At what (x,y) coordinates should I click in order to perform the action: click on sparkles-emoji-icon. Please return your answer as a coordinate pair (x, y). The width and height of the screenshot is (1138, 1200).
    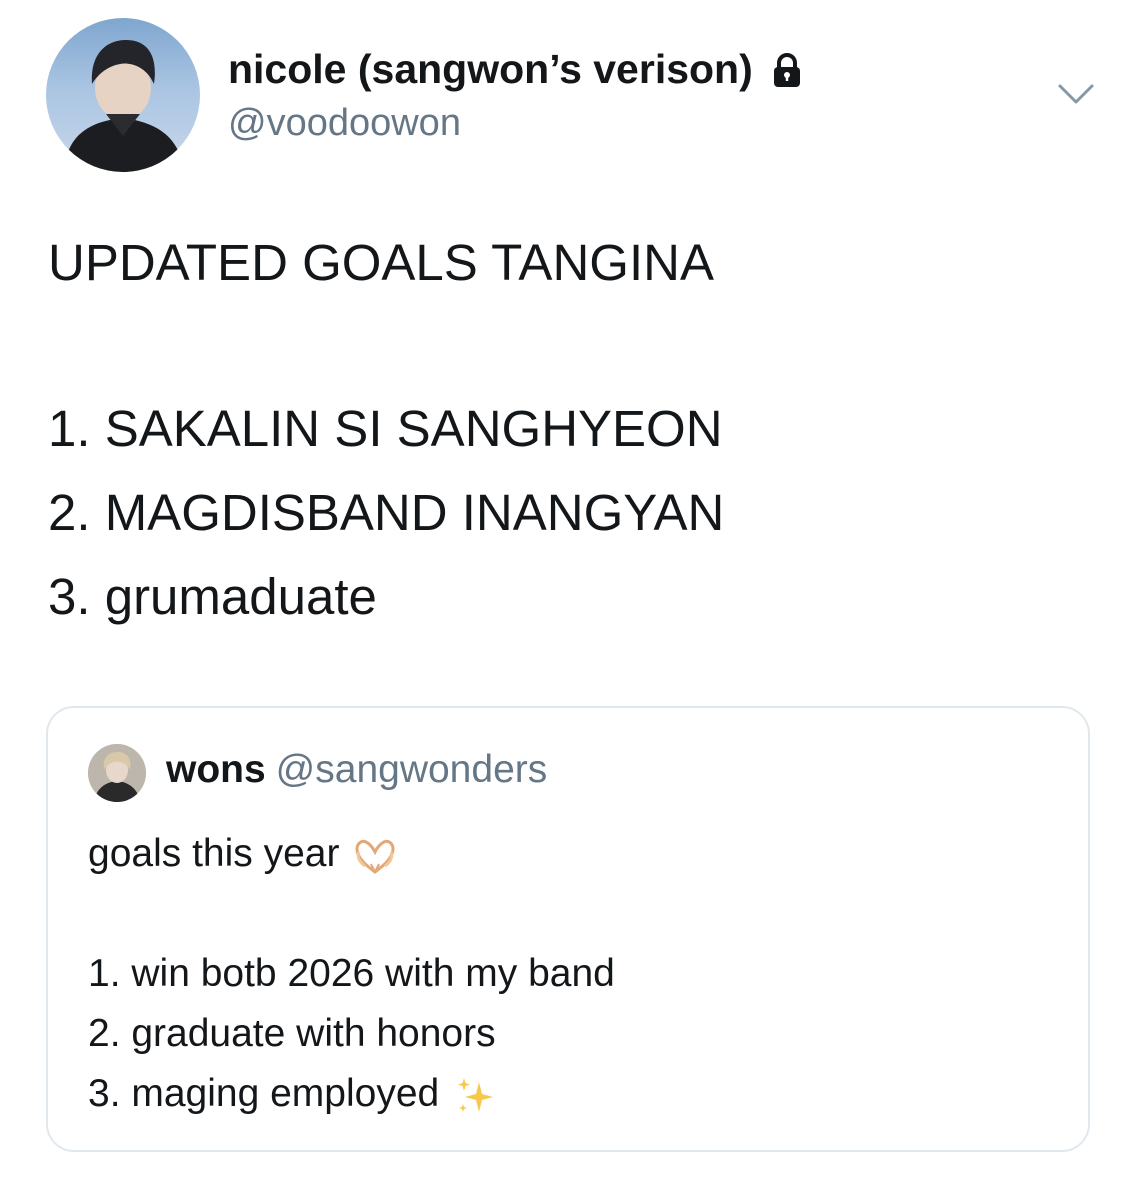
    Looking at the image, I should click on (475, 1094).